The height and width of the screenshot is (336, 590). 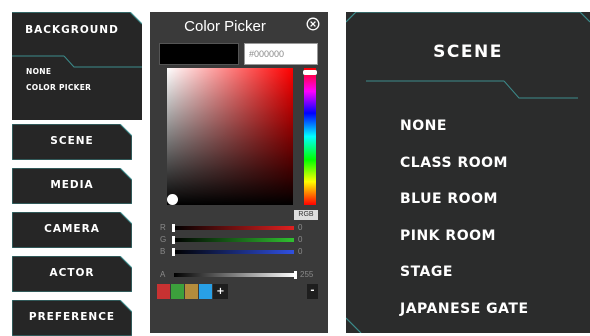 What do you see at coordinates (312, 291) in the screenshot?
I see `palette-remove-button: -` at bounding box center [312, 291].